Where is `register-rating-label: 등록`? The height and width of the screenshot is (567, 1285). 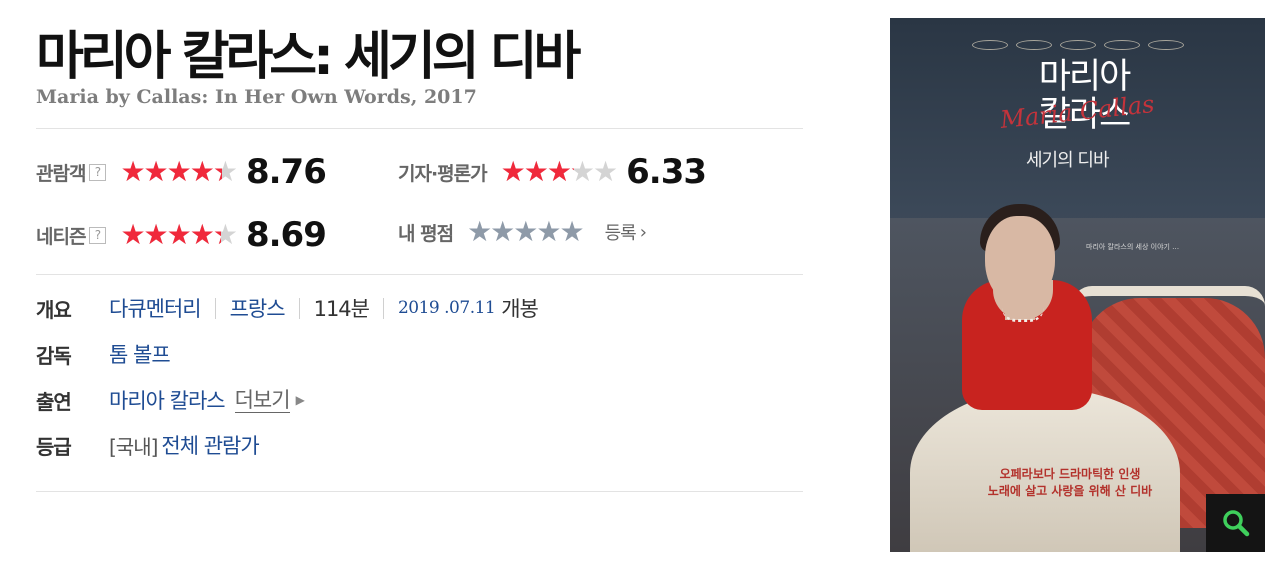 register-rating-label: 등록 is located at coordinates (620, 233).